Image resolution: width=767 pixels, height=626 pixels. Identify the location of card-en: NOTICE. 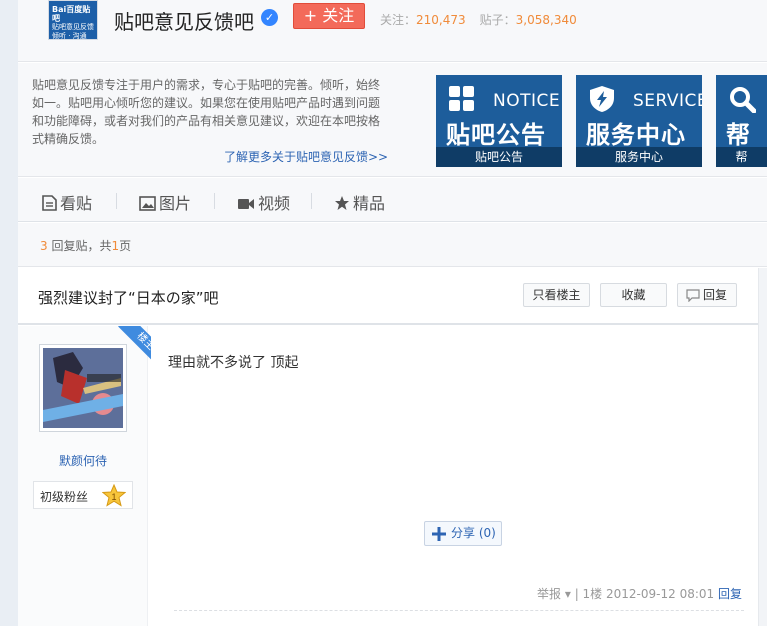
(527, 101).